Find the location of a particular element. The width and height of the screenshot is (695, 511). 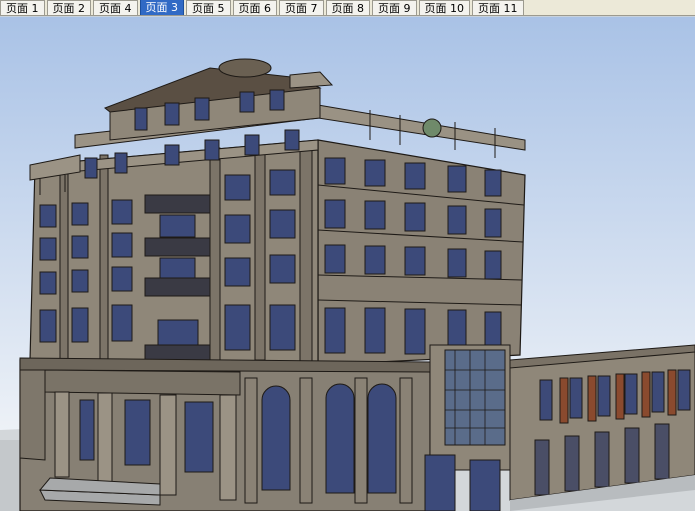

scene-tab: 页面 9 is located at coordinates (394, 7).